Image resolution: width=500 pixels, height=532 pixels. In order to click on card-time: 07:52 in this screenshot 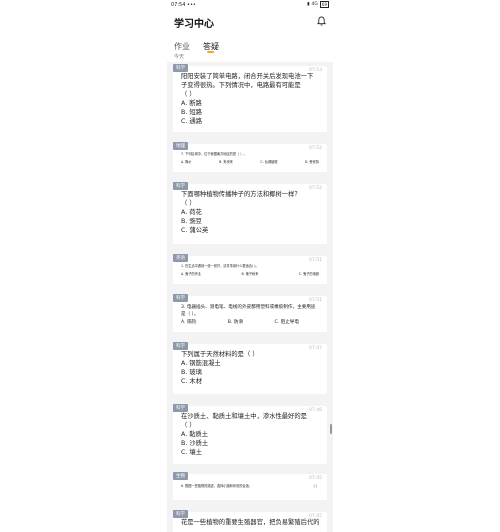, I will do `click(315, 148)`.